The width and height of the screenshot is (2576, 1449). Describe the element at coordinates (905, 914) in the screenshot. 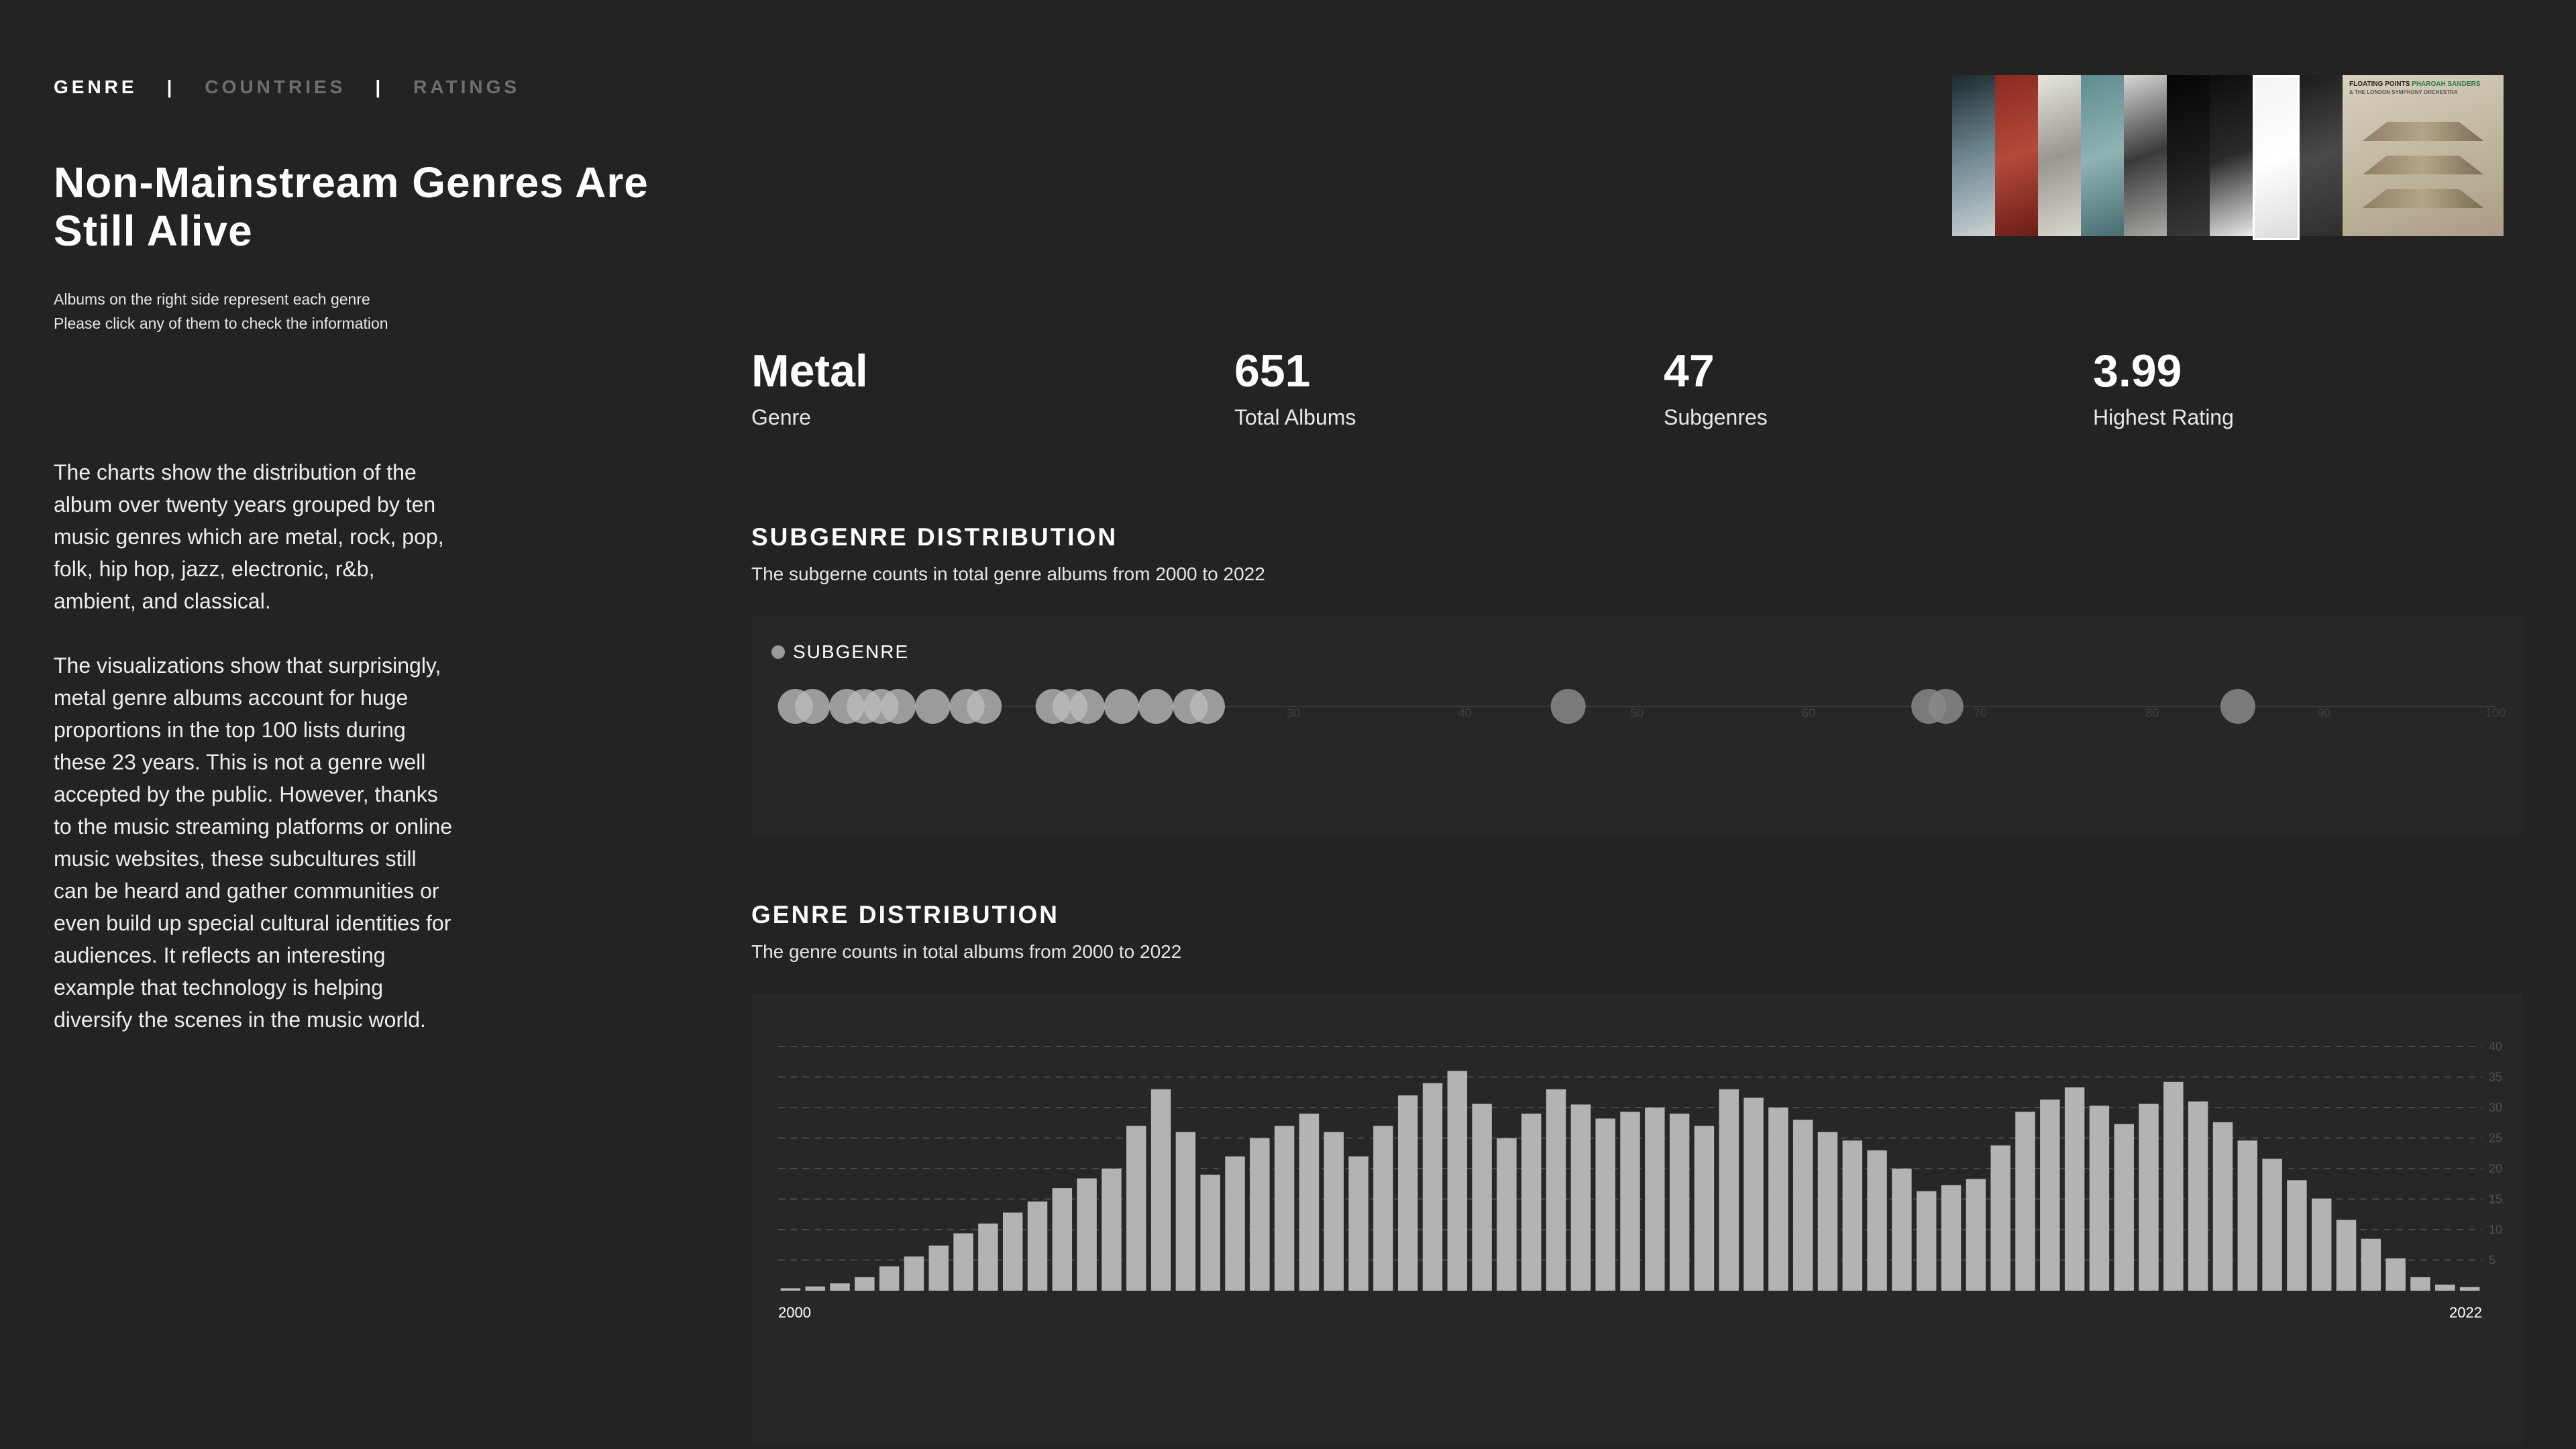

I see `genre-section-title: GENRE DISTRIBUTION` at that location.